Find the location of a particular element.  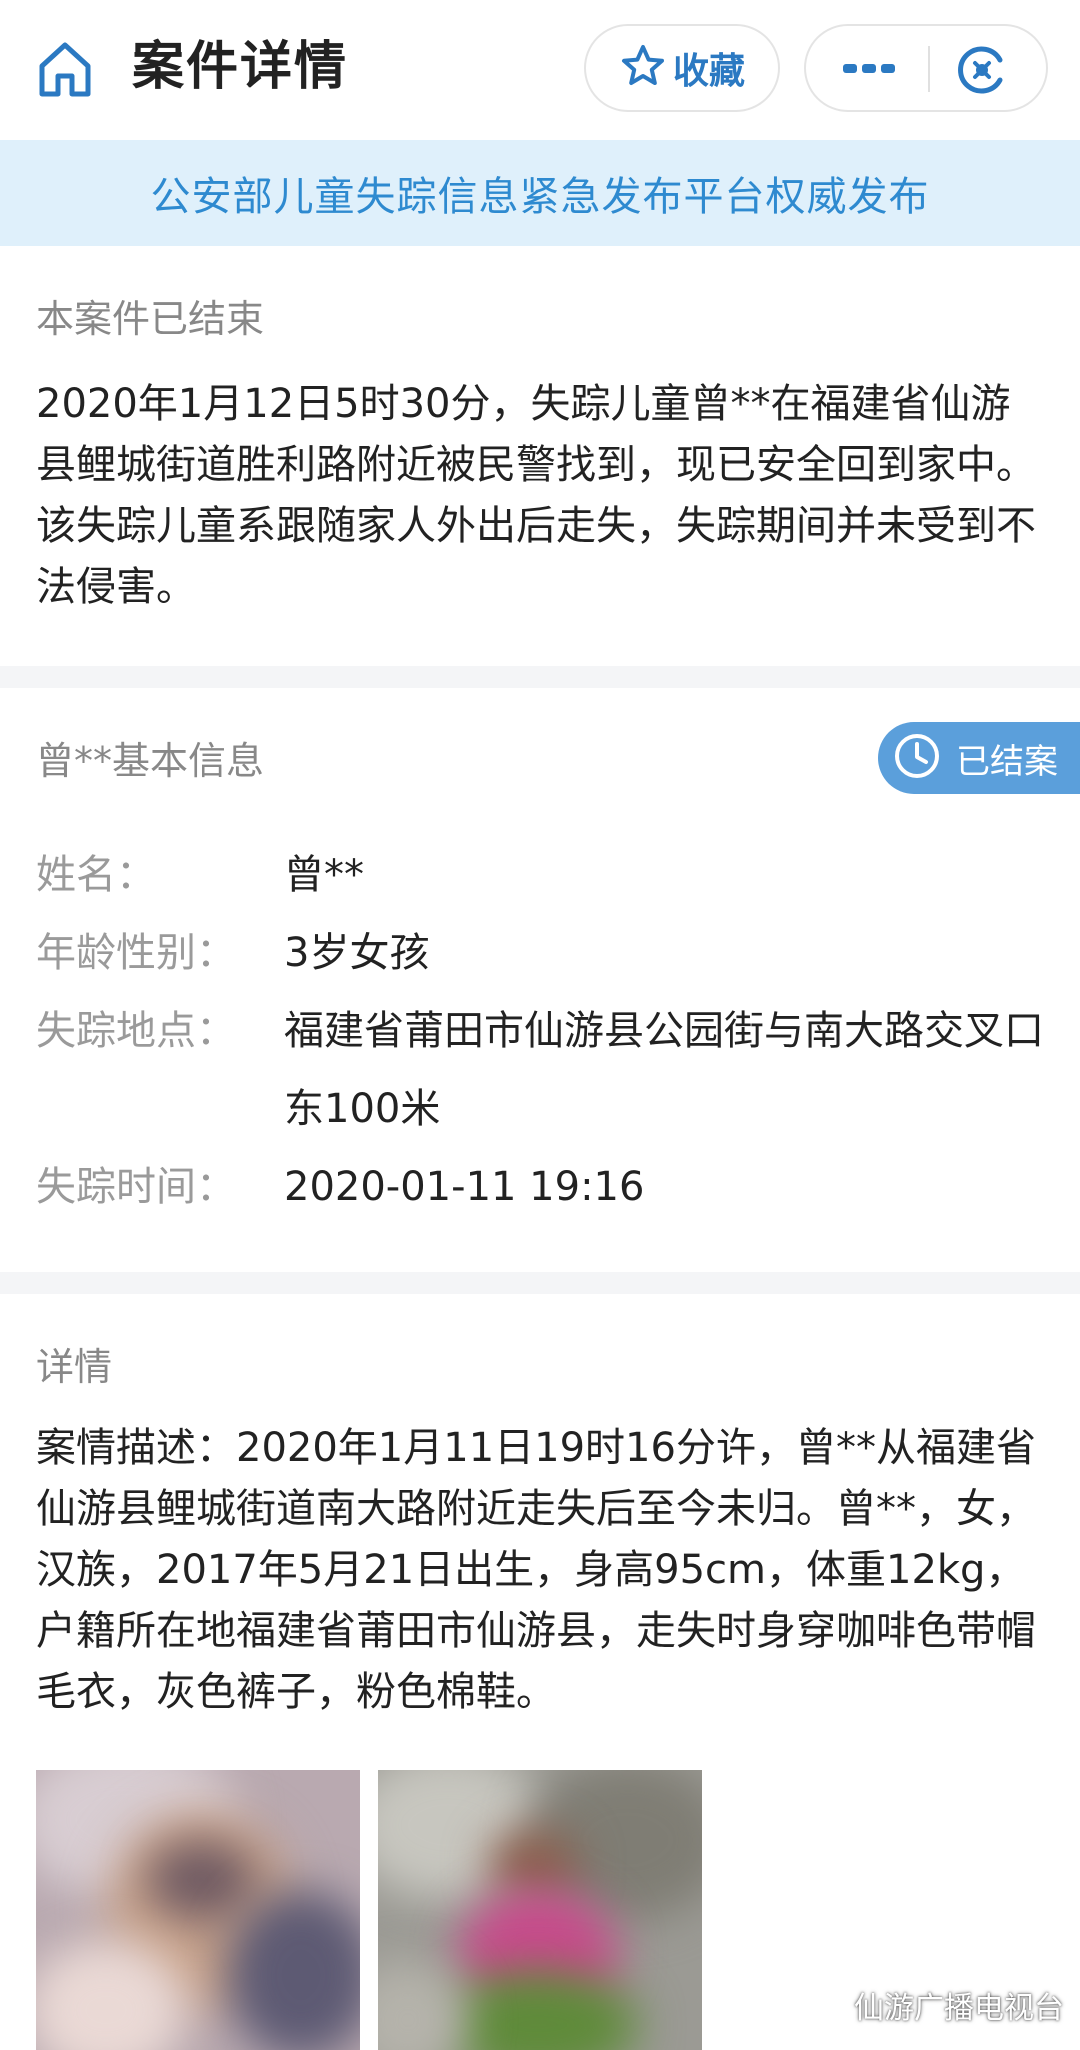

info-row-age-gender: 年龄性别： 3岁女孩 is located at coordinates (551, 953).